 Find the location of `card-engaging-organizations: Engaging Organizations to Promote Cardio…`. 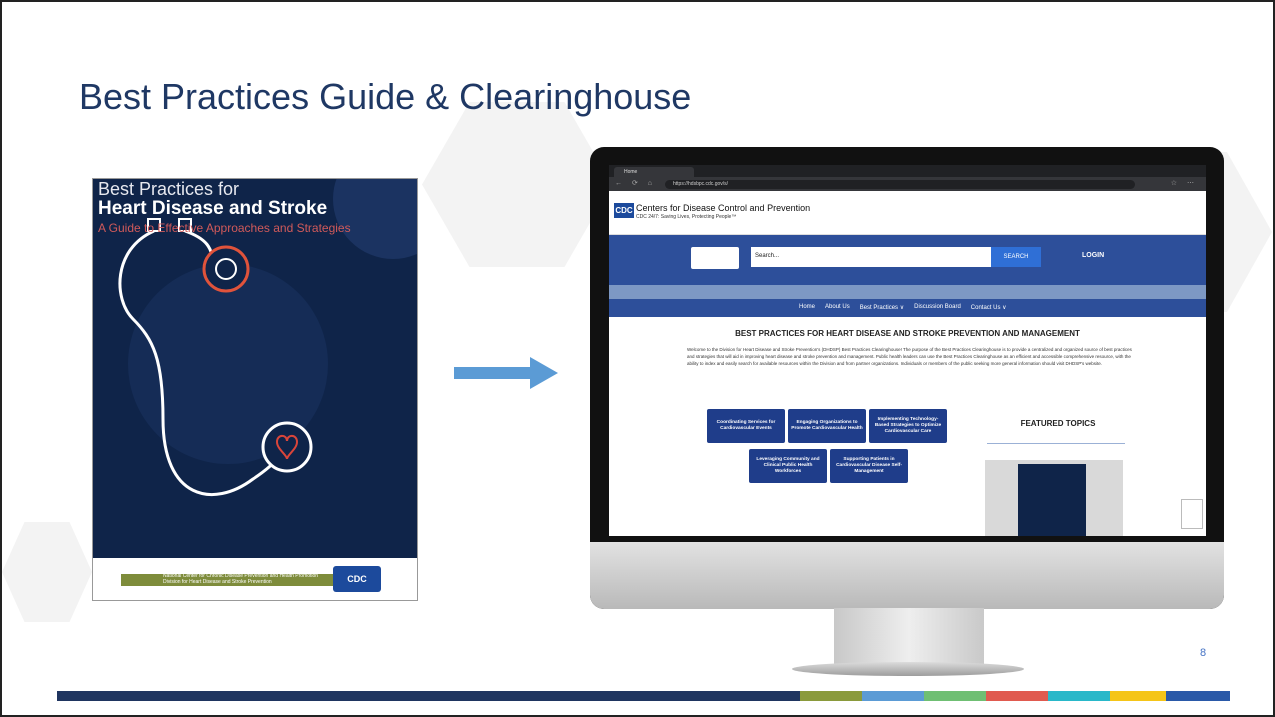

card-engaging-organizations: Engaging Organizations to Promote Cardio… is located at coordinates (827, 426).